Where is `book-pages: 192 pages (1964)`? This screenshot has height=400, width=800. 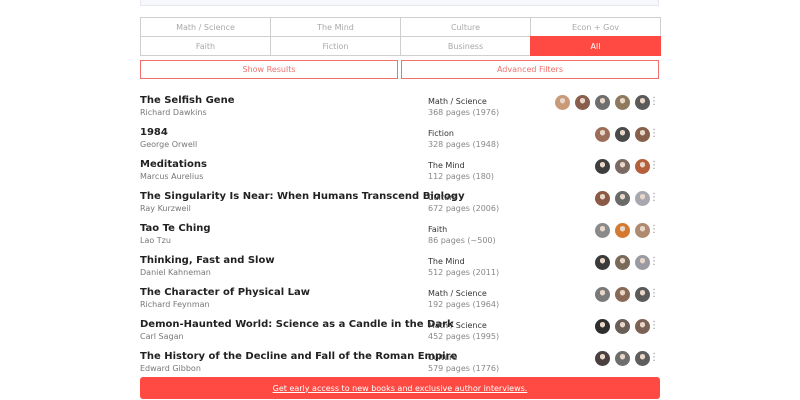
book-pages: 192 pages (1964) is located at coordinates (464, 304).